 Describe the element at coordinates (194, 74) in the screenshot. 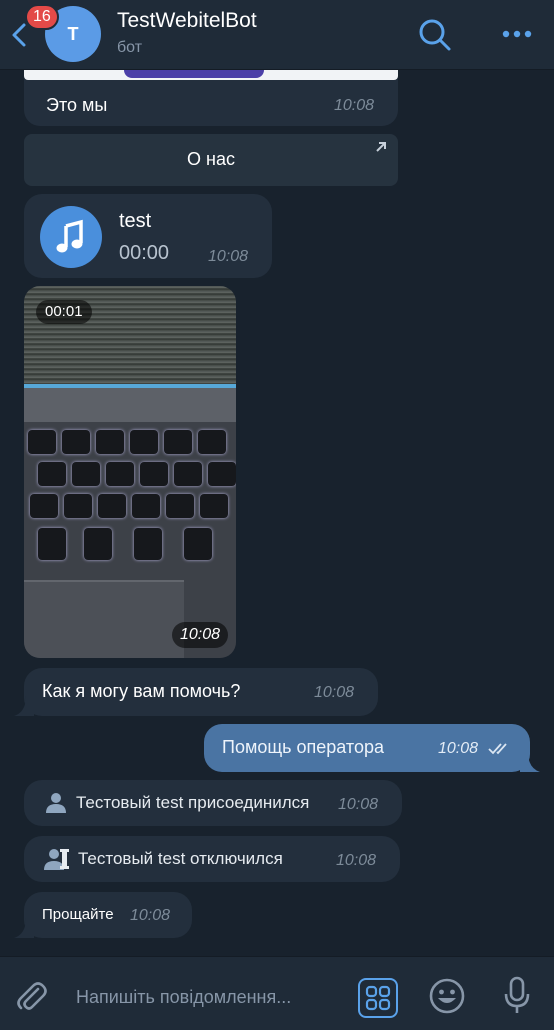

I see `card-image-graphic` at that location.